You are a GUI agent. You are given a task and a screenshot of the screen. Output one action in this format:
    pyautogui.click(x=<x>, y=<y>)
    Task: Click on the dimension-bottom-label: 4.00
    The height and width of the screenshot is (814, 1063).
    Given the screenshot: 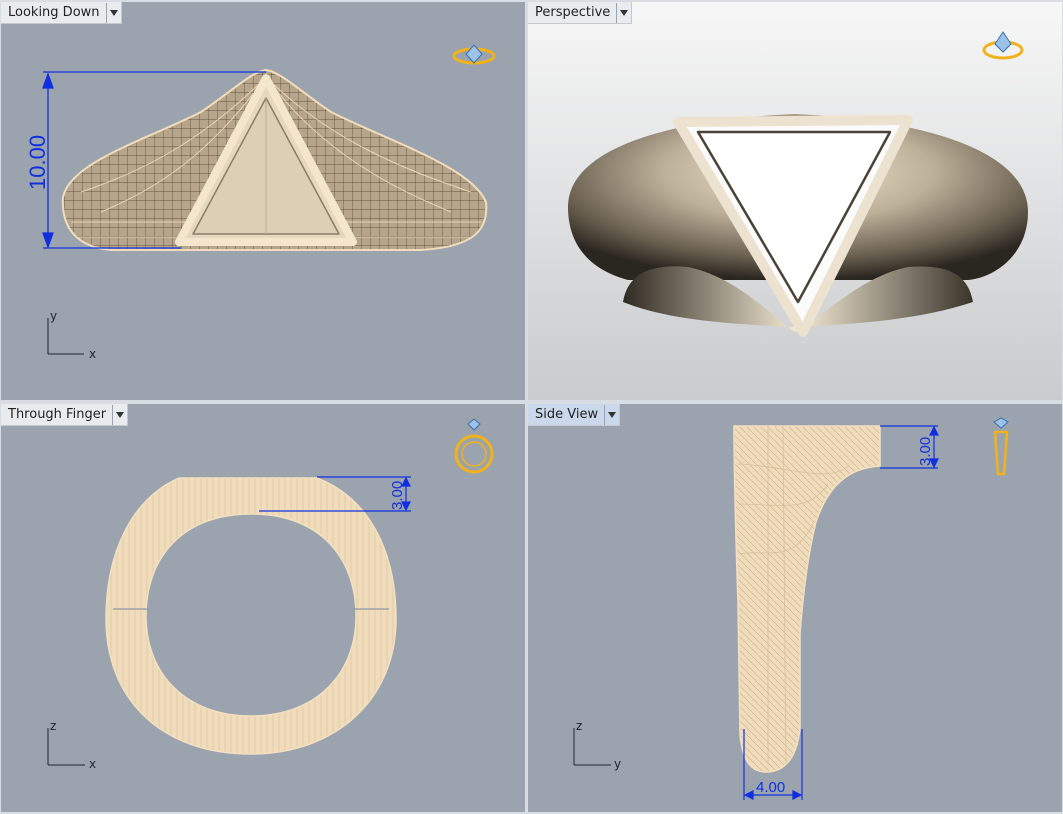 What is the action you would take?
    pyautogui.click(x=770, y=787)
    